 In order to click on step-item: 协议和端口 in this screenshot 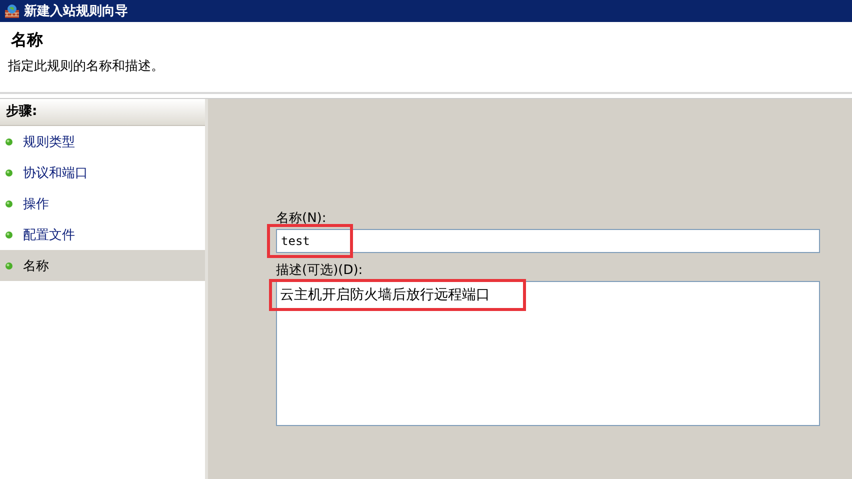, I will do `click(102, 172)`.